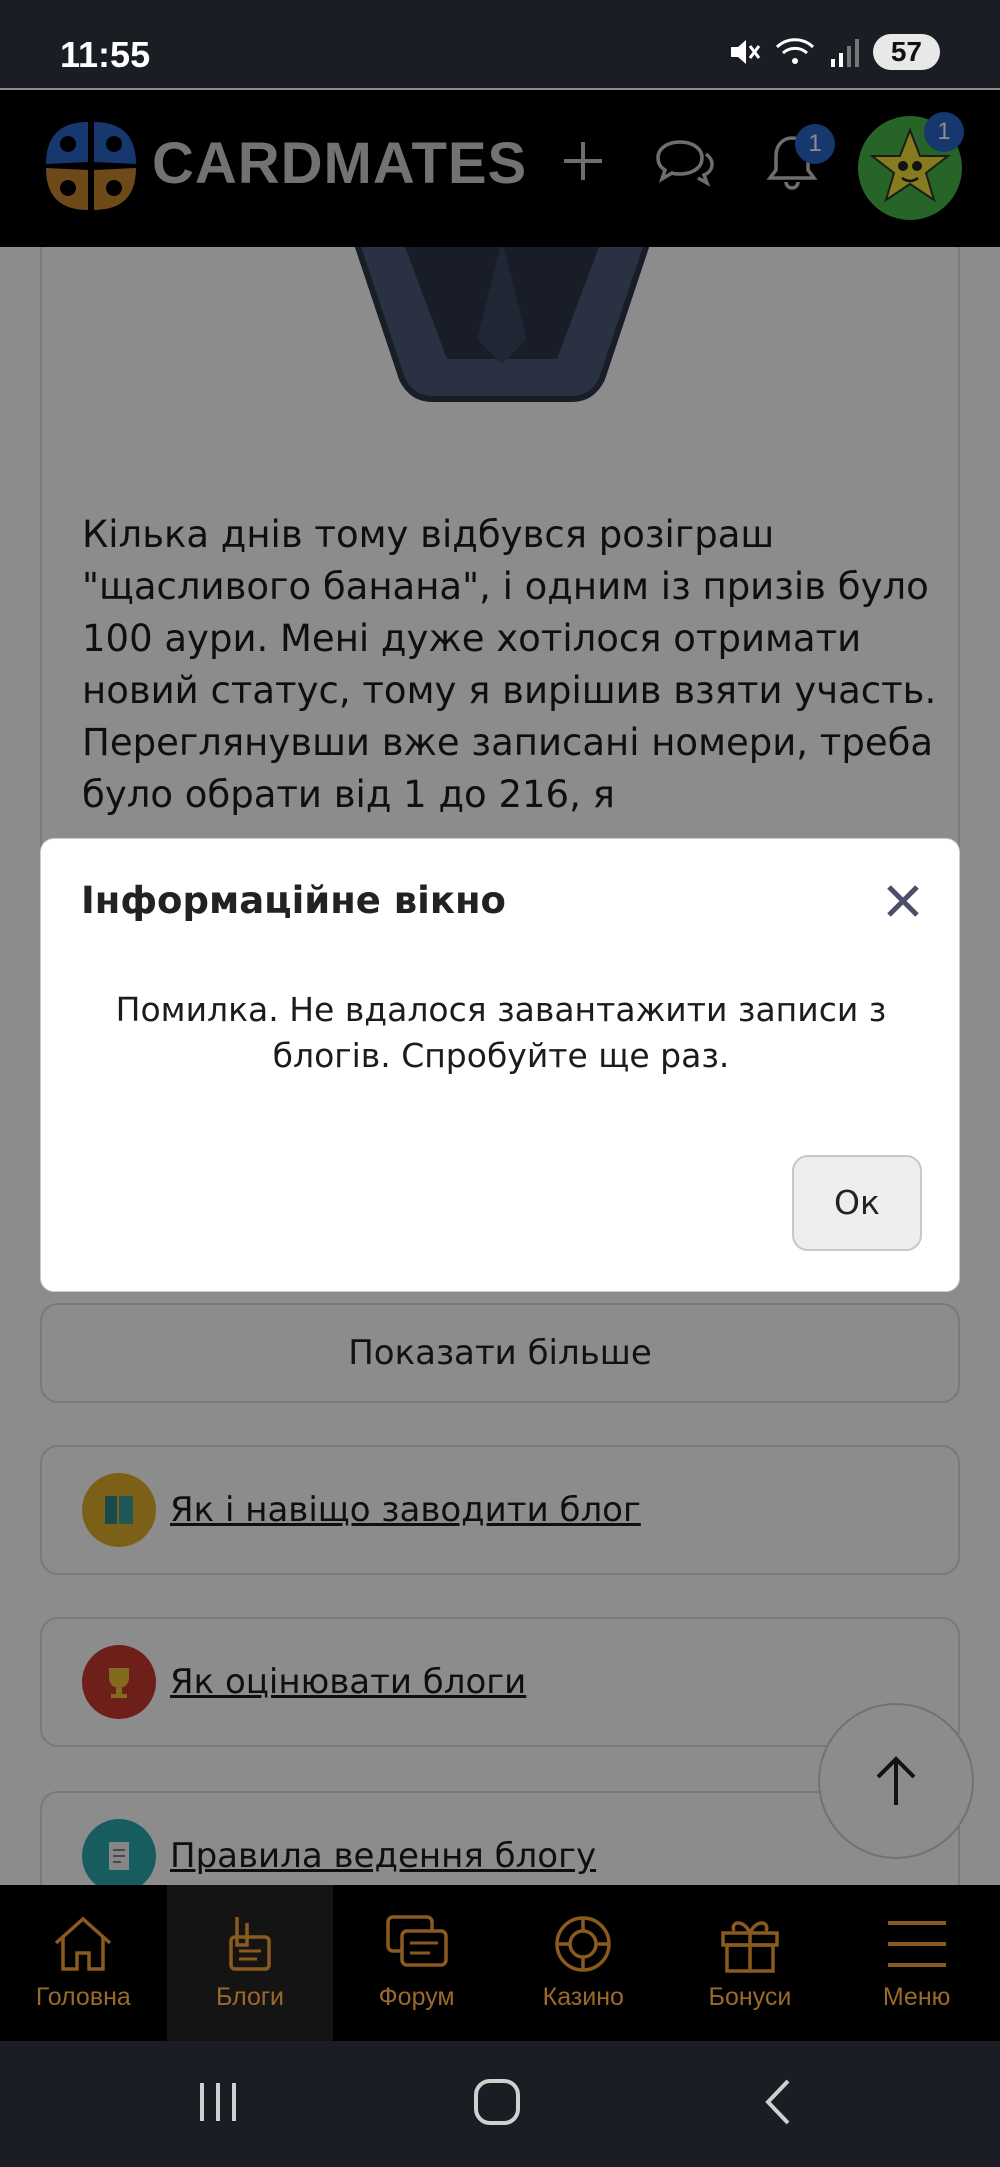  What do you see at coordinates (583, 1997) in the screenshot?
I see `nav-label: Казино` at bounding box center [583, 1997].